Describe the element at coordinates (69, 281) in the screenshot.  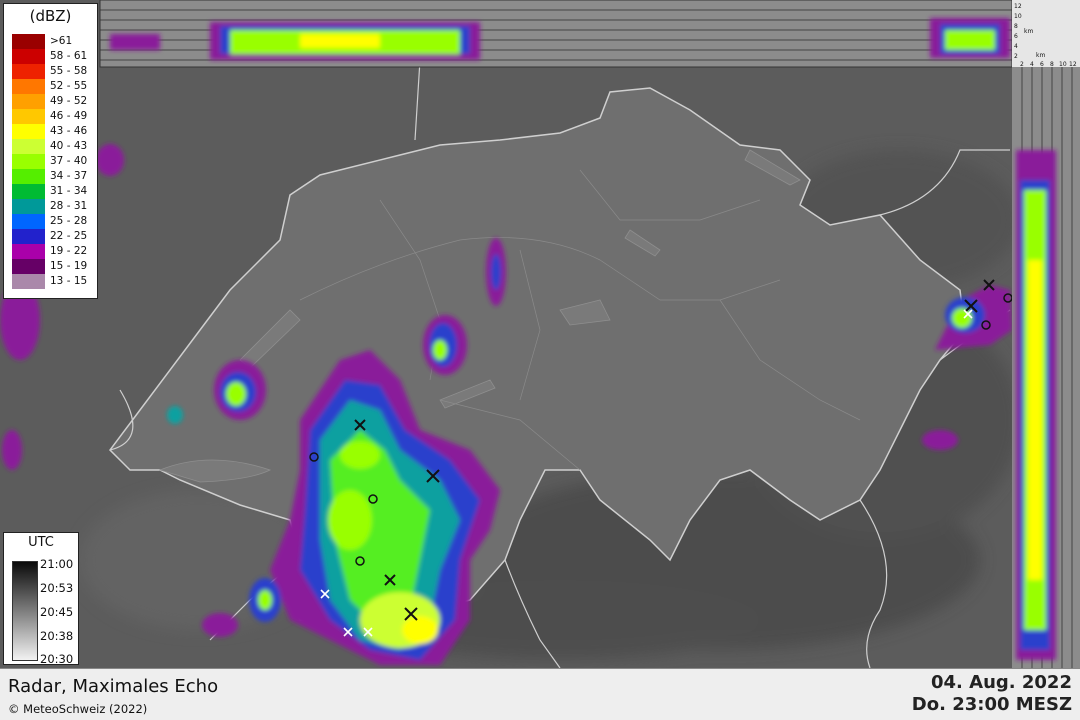
I see `legend-label: 13 - 15` at that location.